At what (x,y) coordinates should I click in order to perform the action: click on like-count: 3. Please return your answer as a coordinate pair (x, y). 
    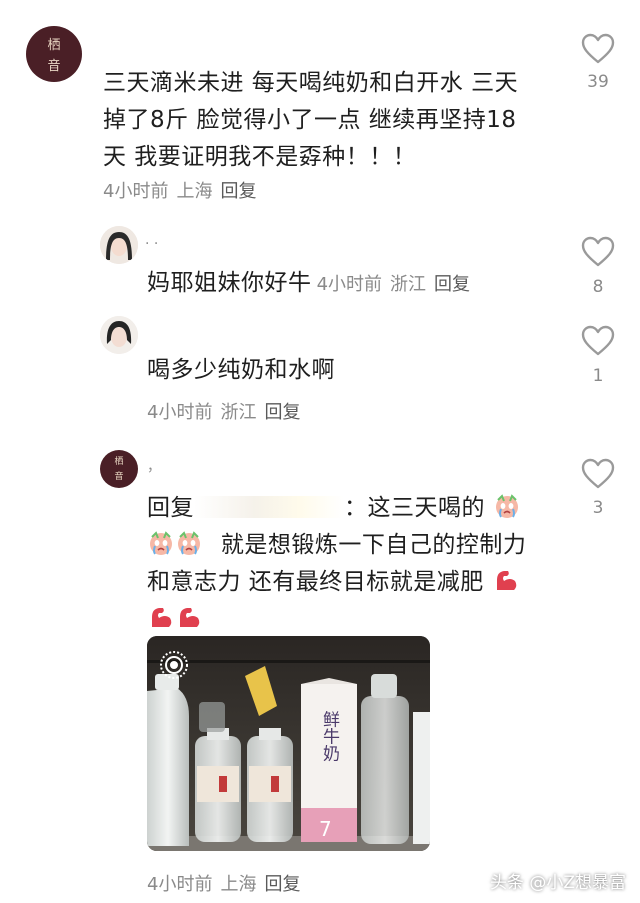
    Looking at the image, I should click on (598, 508).